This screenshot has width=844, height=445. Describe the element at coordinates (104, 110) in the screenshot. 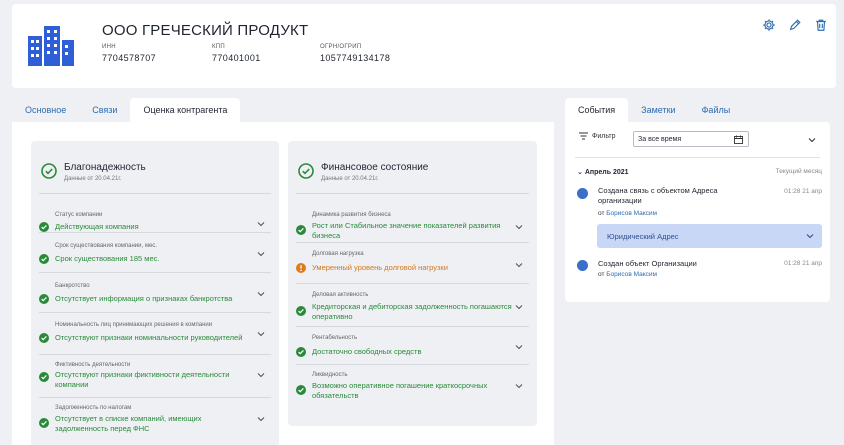

I see `tab-links: Связи` at that location.